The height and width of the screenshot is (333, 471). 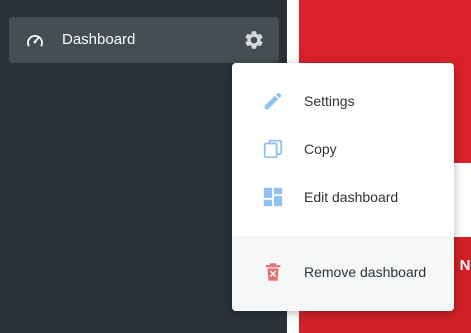 I want to click on banner-text: N, so click(x=465, y=265).